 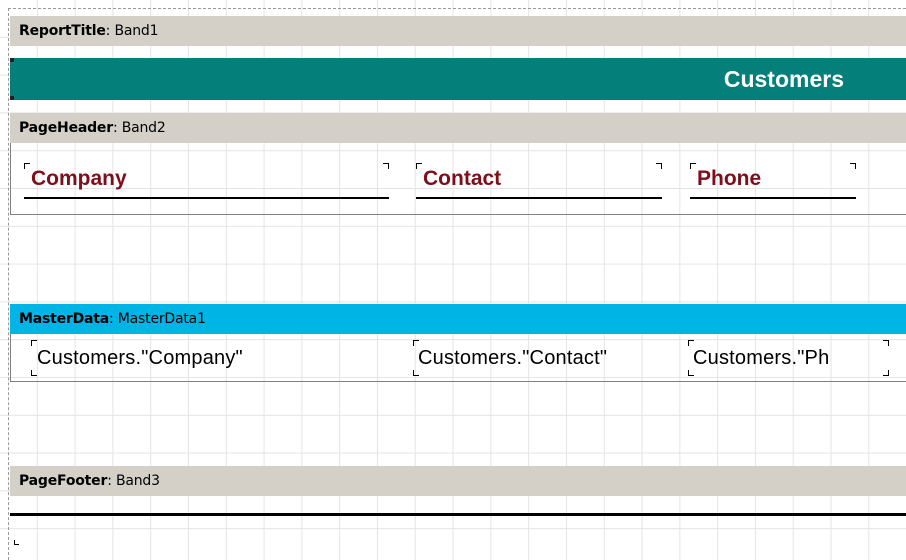 I want to click on band-name: MasterData1, so click(x=161, y=319).